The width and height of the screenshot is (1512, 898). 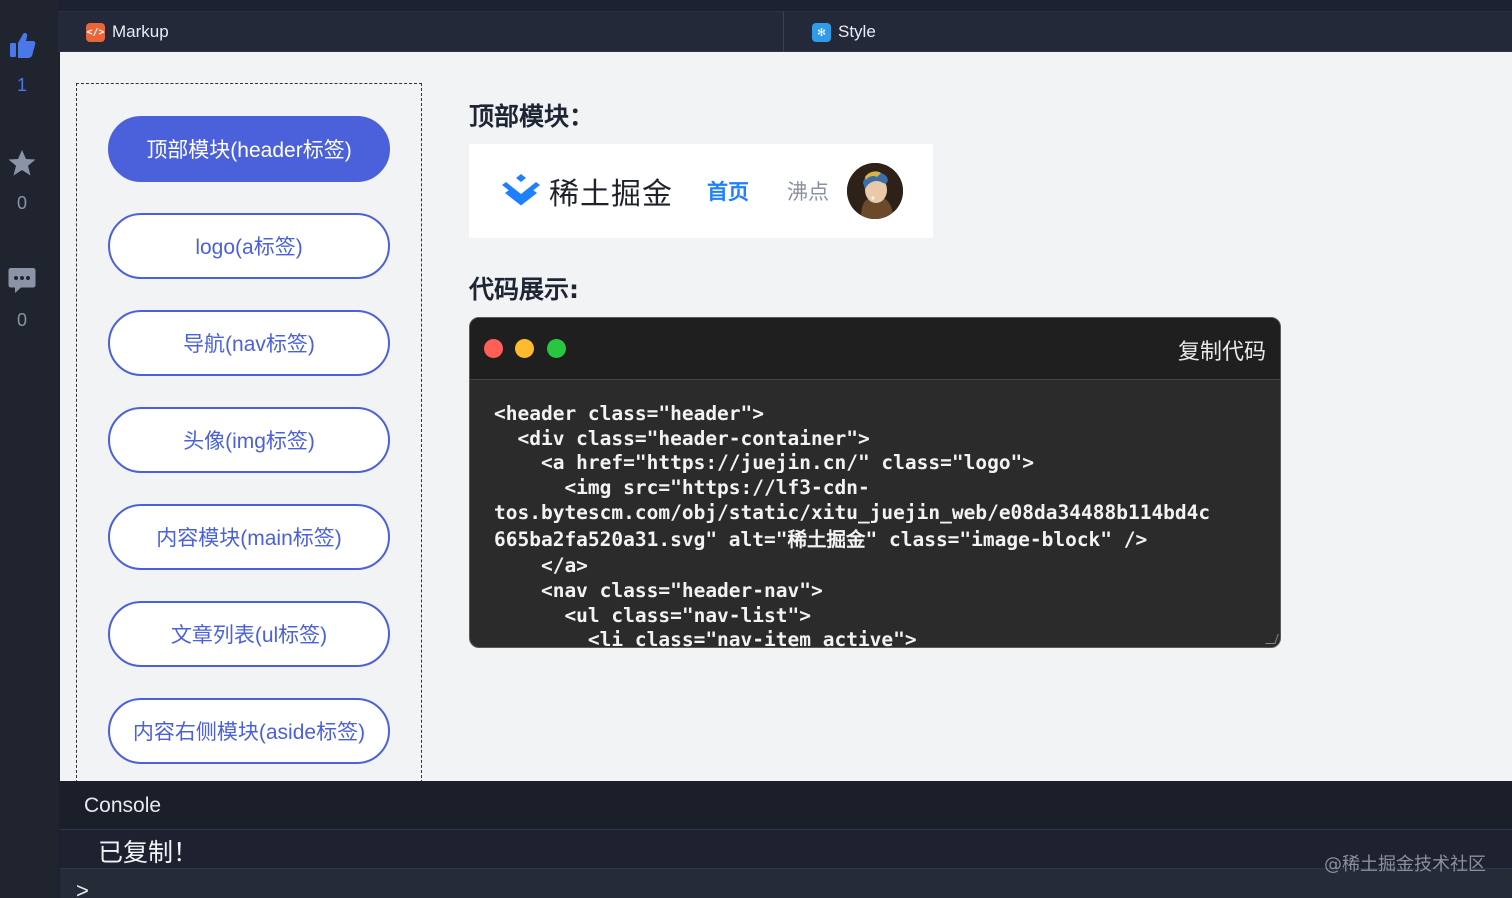 What do you see at coordinates (524, 289) in the screenshot?
I see `code-section-title: 代码展示:` at bounding box center [524, 289].